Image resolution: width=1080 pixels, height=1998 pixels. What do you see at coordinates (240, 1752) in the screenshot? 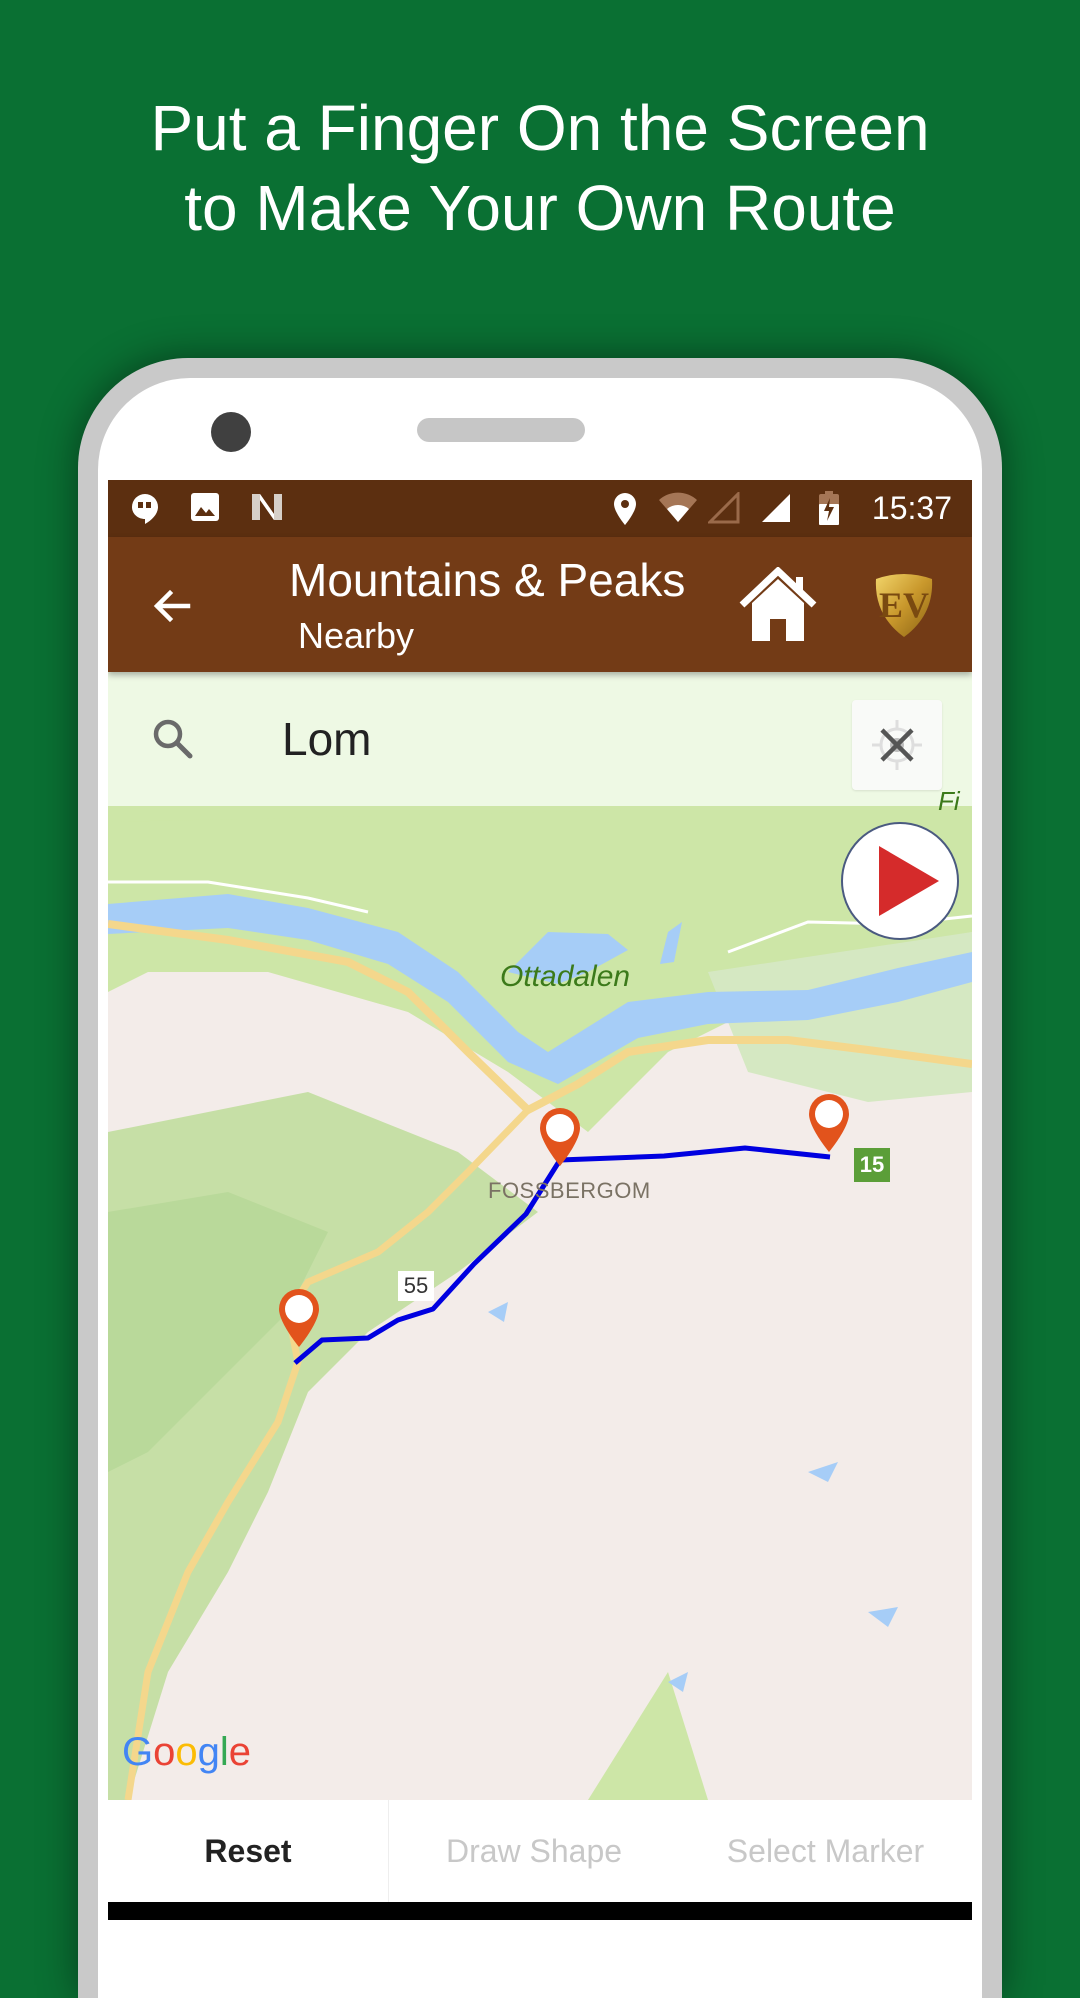
I see `google-logo-letter: e` at bounding box center [240, 1752].